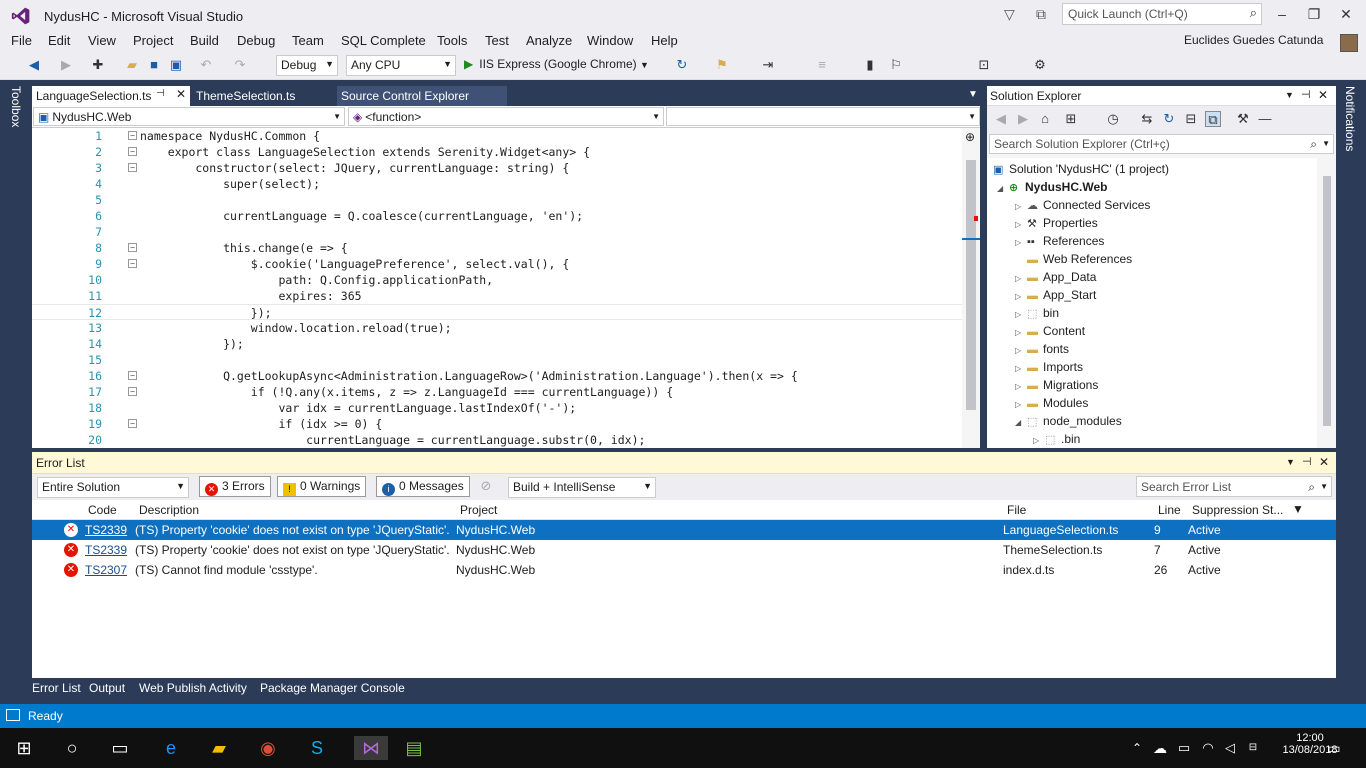 This screenshot has width=1366, height=768. I want to click on error-marker, so click(976, 218).